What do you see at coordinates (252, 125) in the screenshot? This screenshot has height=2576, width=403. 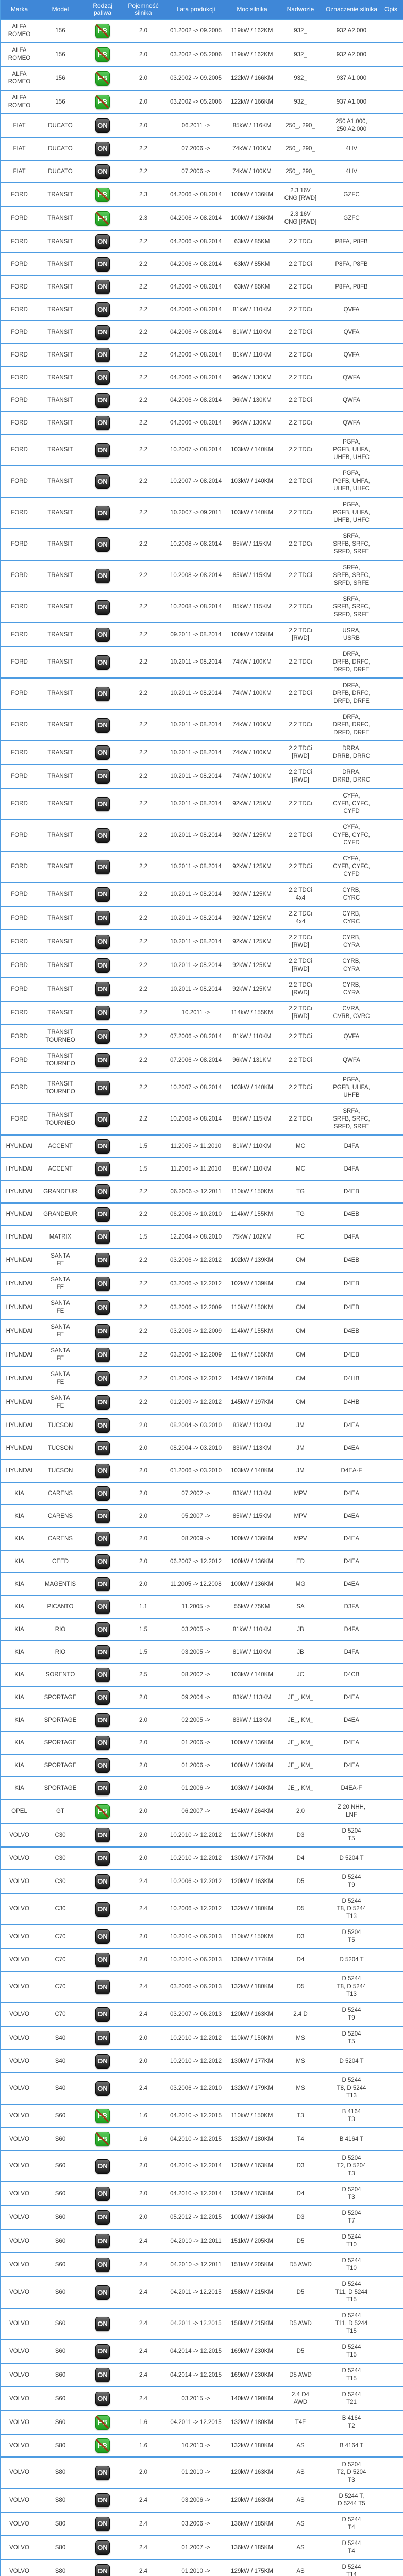 I see `cell-engine-power: 85kW / 116KM` at bounding box center [252, 125].